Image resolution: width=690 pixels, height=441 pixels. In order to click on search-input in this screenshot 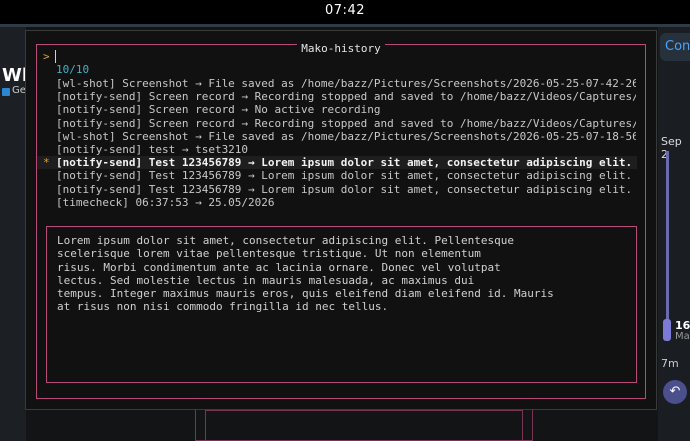, I will do `click(55, 56)`.